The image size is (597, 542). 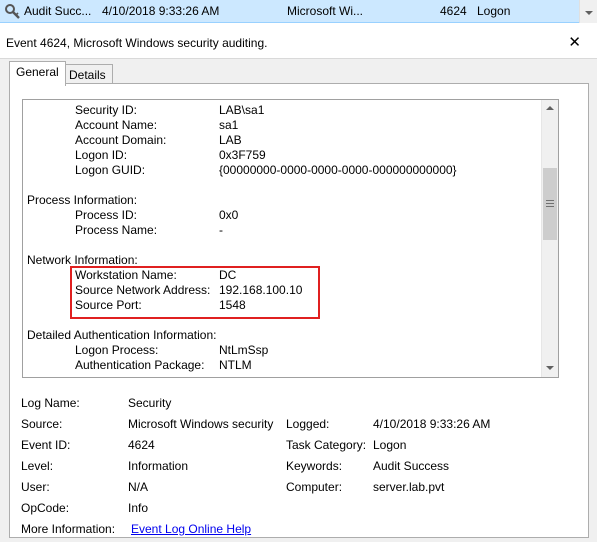 What do you see at coordinates (110, 170) in the screenshot?
I see `field-label: Logon GUID:` at bounding box center [110, 170].